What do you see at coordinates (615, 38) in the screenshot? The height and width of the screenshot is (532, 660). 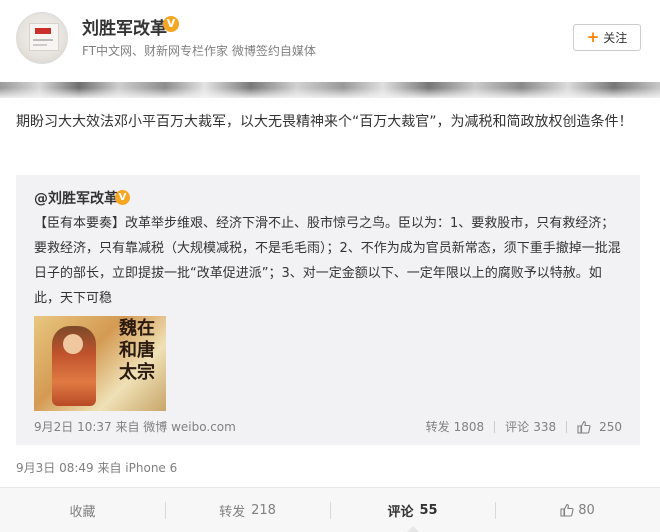 I see `follow-label: 关注` at bounding box center [615, 38].